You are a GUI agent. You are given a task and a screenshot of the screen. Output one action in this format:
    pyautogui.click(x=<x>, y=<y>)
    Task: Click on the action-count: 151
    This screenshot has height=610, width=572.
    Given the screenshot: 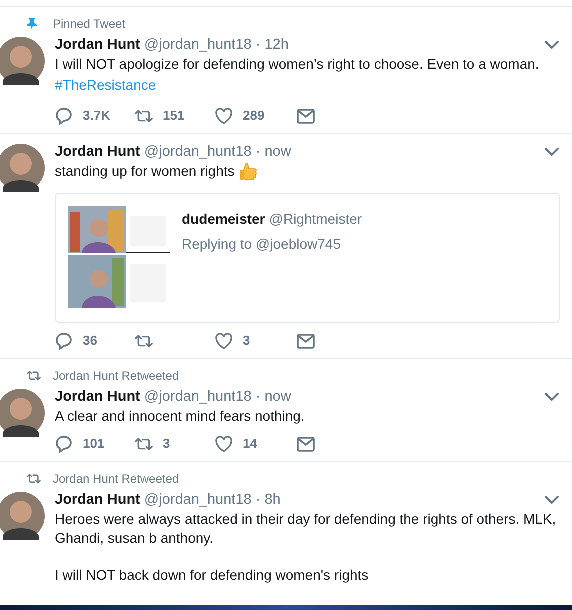 What is the action you would take?
    pyautogui.click(x=174, y=116)
    